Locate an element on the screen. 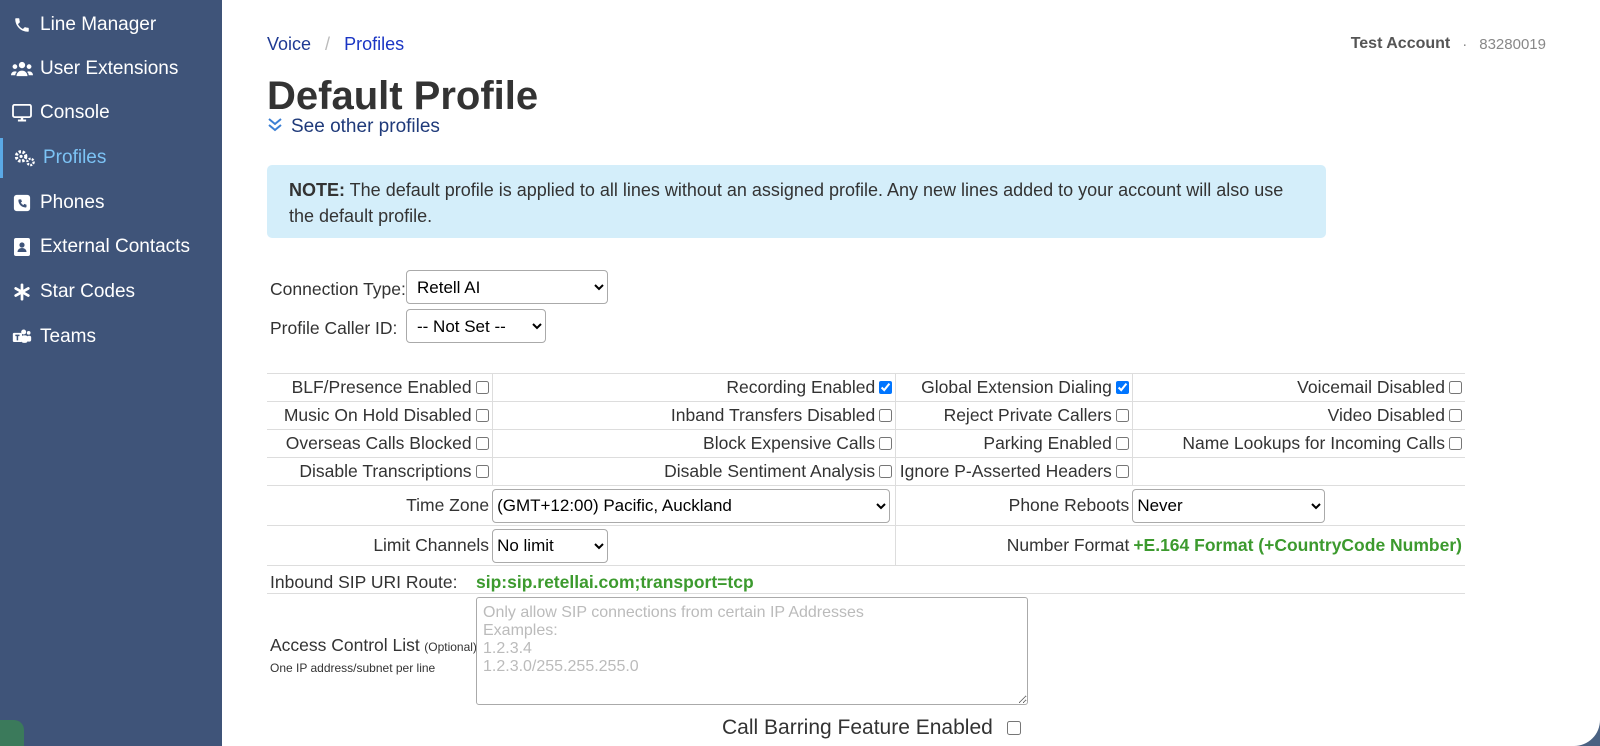 The image size is (1600, 746). call-barring-label: Call Barring Feature Enabled is located at coordinates (857, 727).